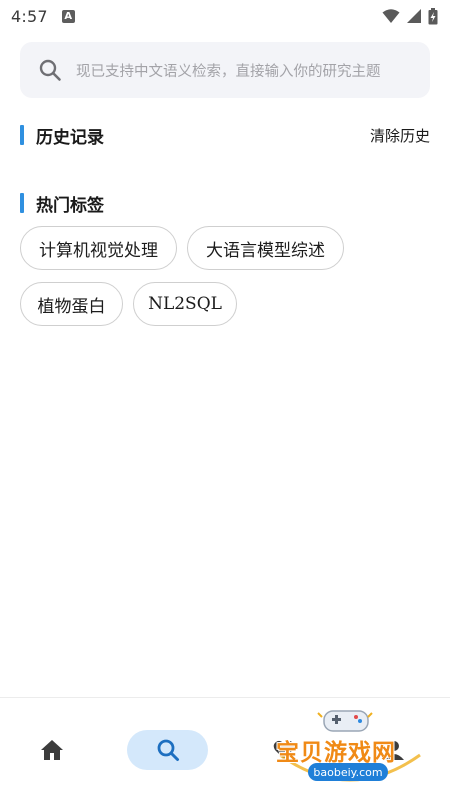  What do you see at coordinates (345, 721) in the screenshot?
I see `gamepad-icon` at bounding box center [345, 721].